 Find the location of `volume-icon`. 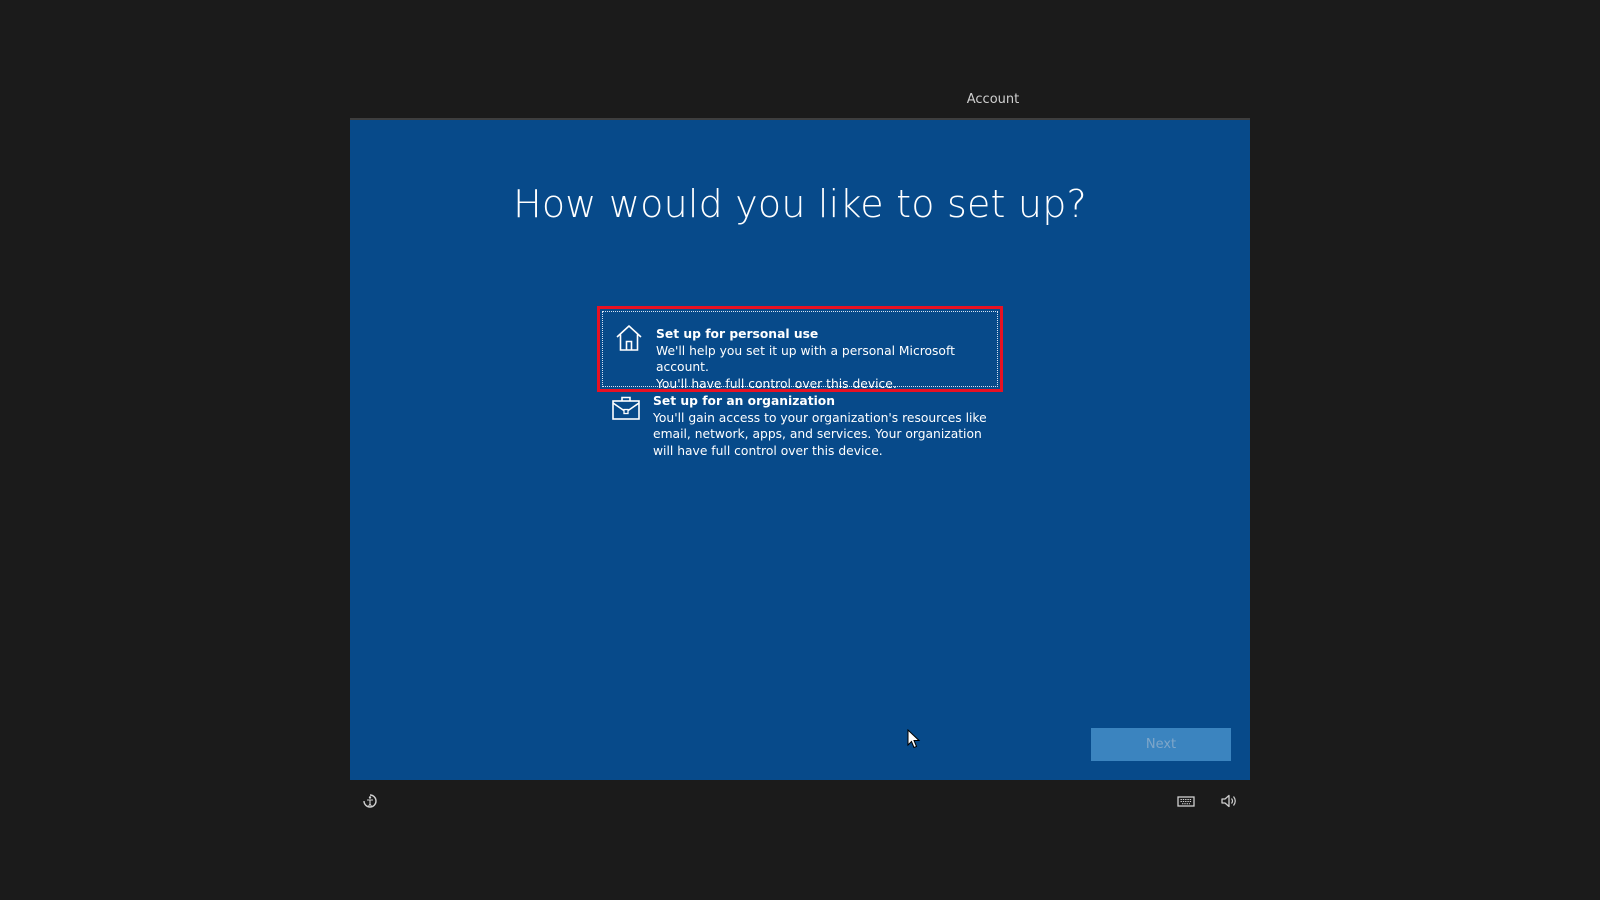

volume-icon is located at coordinates (1229, 801).